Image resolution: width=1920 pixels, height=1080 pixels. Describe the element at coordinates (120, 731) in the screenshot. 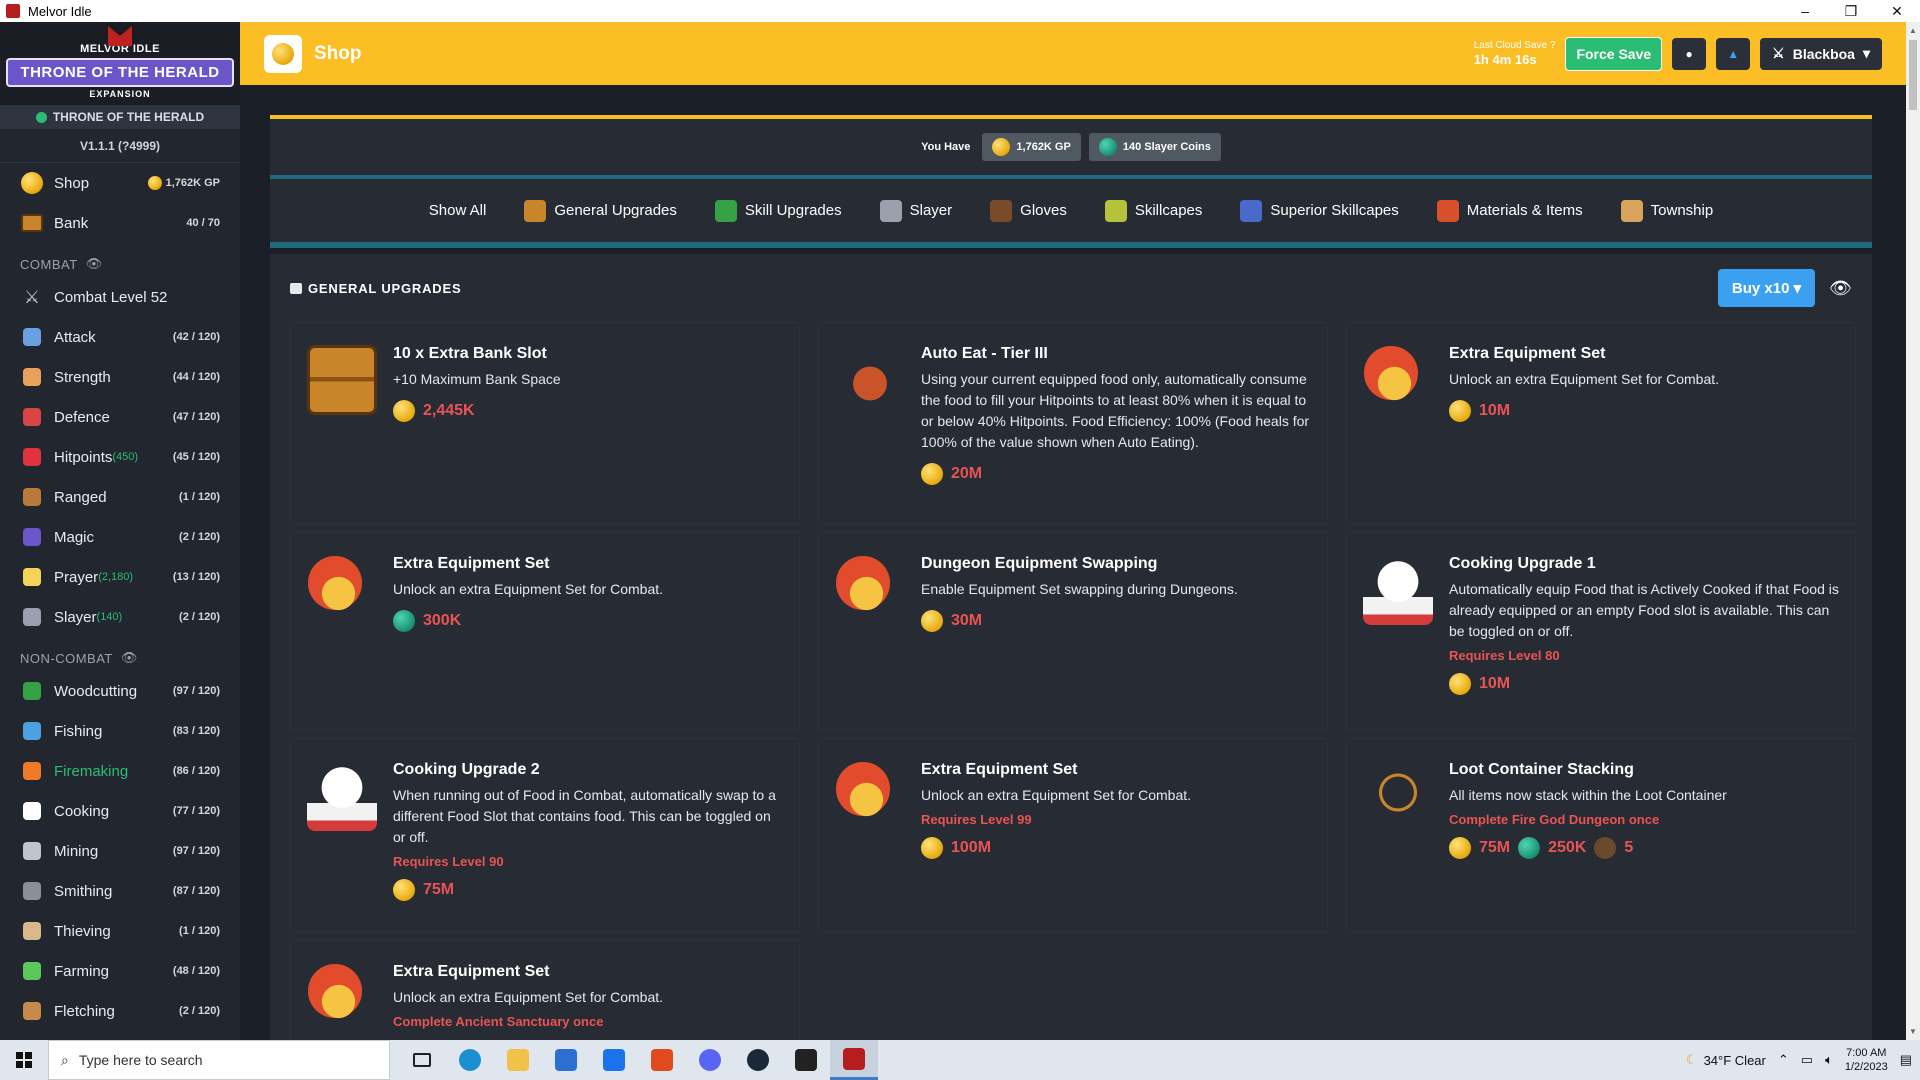

I see `sidebar-item-fishing: Fishing (83 / 120)` at that location.